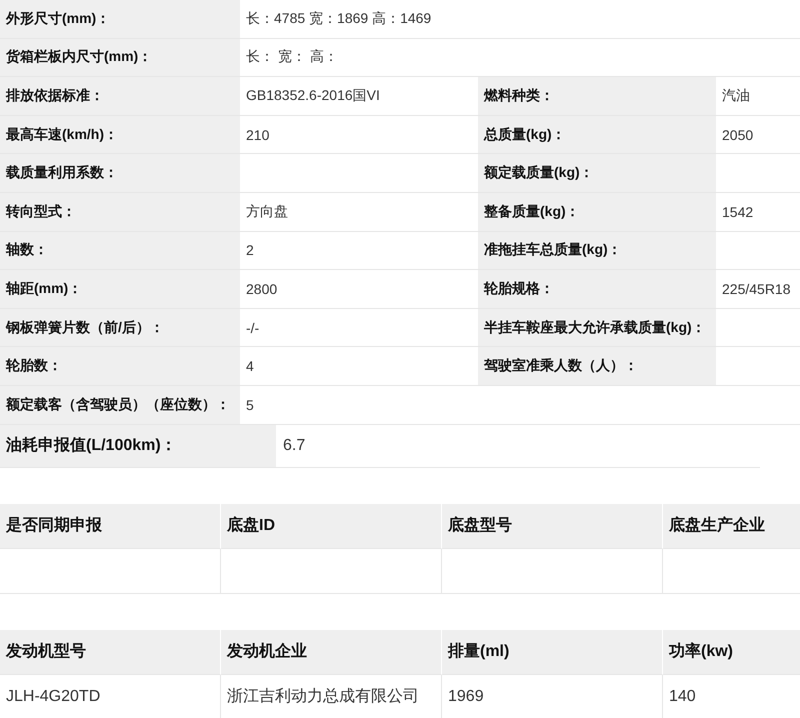 This screenshot has width=800, height=718. Describe the element at coordinates (738, 212) in the screenshot. I see `spec-value: 1542` at that location.